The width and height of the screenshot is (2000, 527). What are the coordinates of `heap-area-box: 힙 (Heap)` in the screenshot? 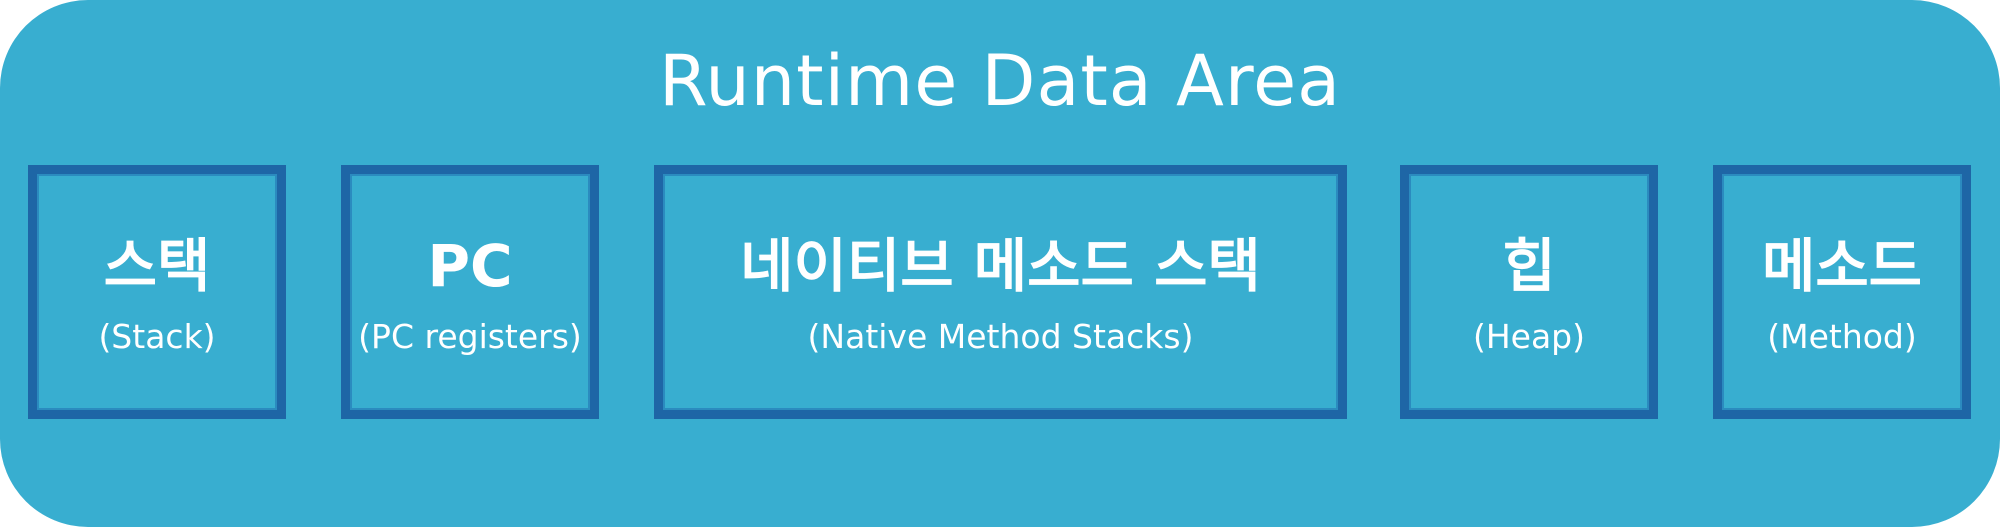 It's located at (1529, 292).